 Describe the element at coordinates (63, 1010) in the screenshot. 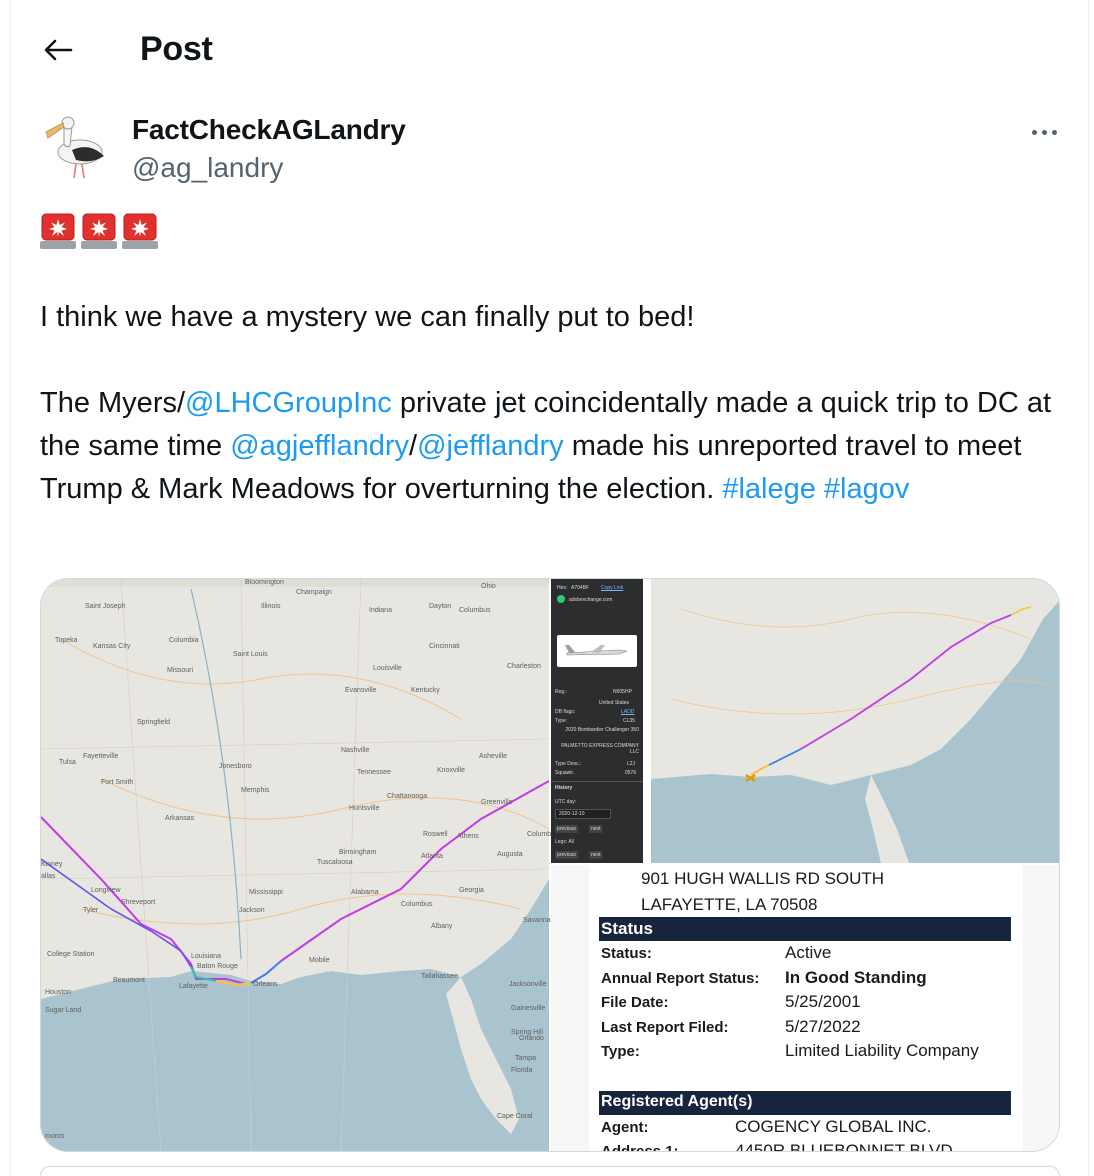

I see `map-label: Sugar Land` at that location.